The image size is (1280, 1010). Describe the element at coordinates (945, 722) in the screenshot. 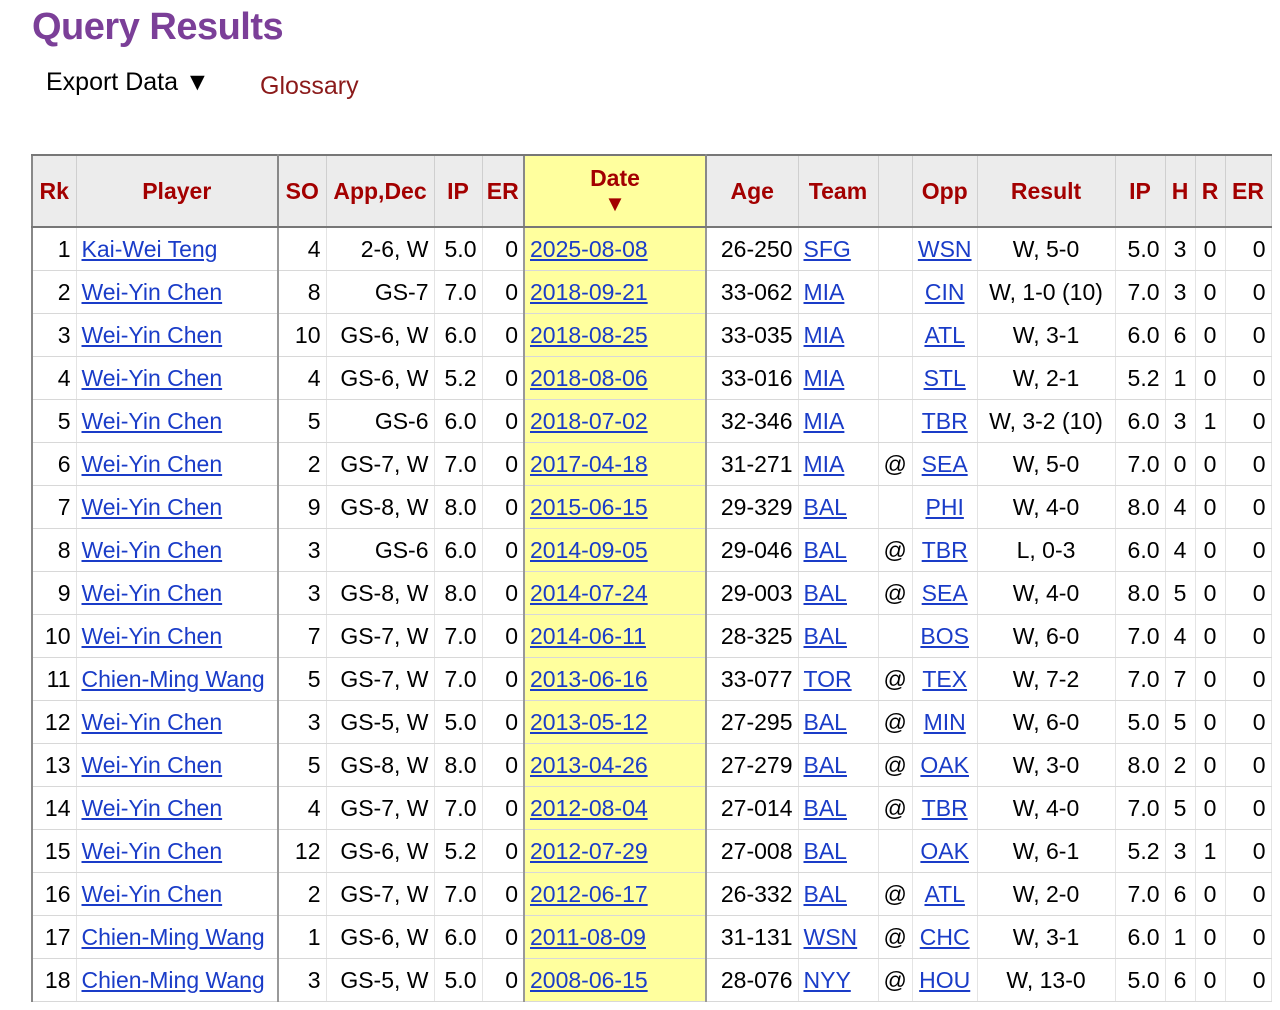

I see `opponent-link: MIN` at that location.